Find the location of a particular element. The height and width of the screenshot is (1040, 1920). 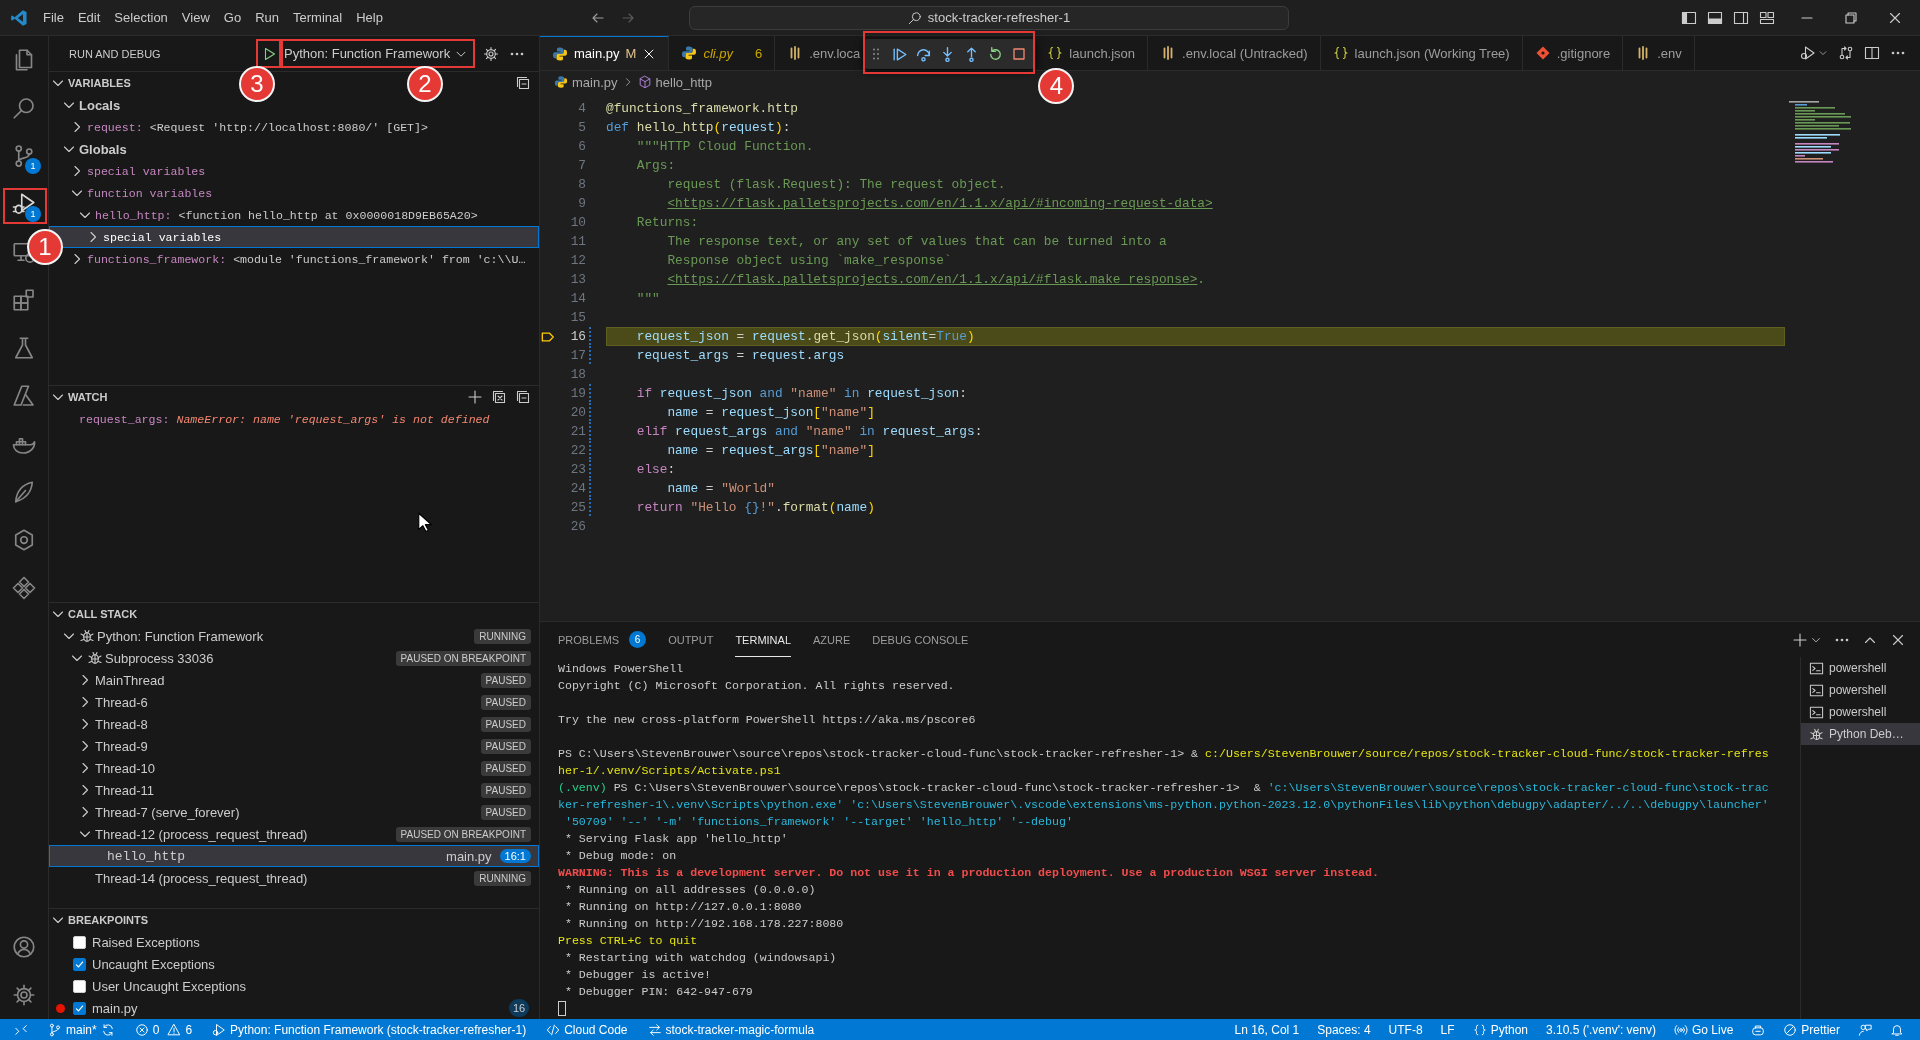

panel-tab: TERMINAL is located at coordinates (763, 639).